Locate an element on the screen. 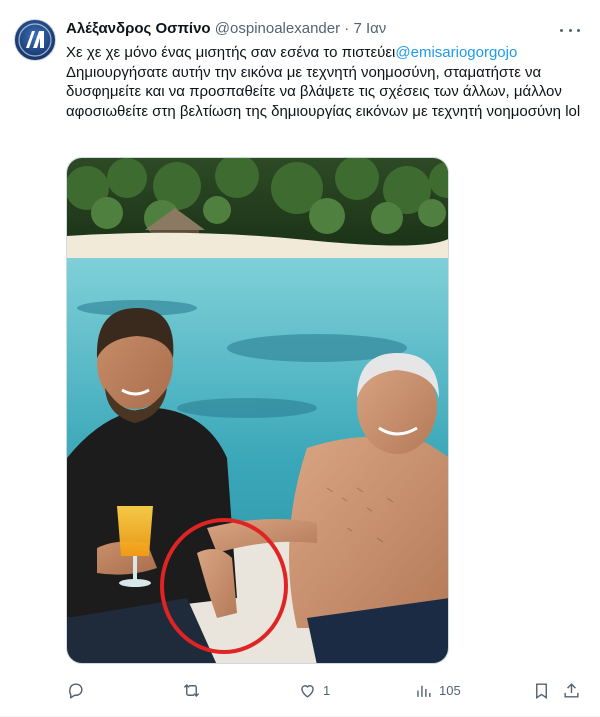 This screenshot has width=600, height=717. retweet-button is located at coordinates (194, 690).